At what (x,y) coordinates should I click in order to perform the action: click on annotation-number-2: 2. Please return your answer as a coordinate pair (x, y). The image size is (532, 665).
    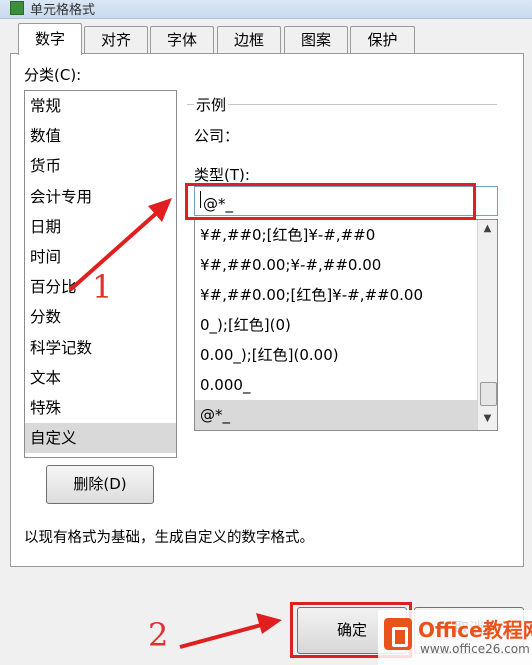
    Looking at the image, I should click on (158, 635).